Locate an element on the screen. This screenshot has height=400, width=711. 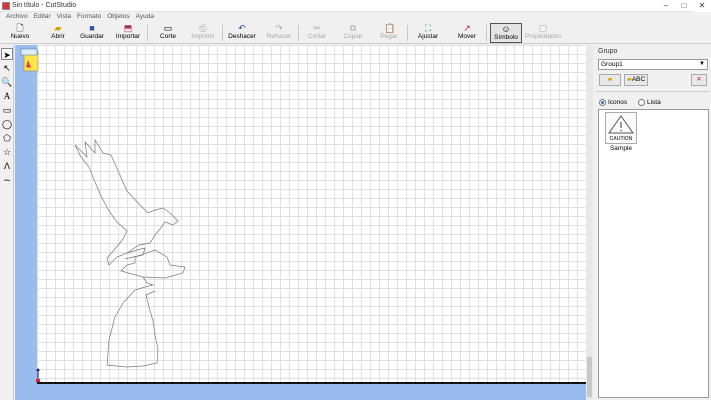
abc-group-button: ▰ABC is located at coordinates (636, 80).